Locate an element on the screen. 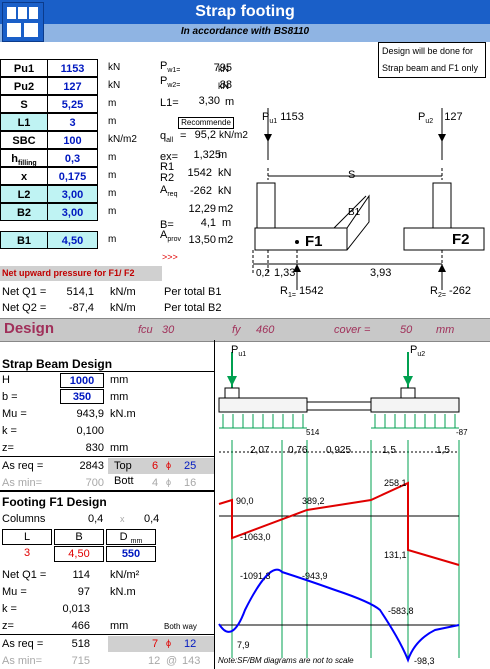 This screenshot has width=490, height=669. input-s: 5,25 is located at coordinates (73, 104).